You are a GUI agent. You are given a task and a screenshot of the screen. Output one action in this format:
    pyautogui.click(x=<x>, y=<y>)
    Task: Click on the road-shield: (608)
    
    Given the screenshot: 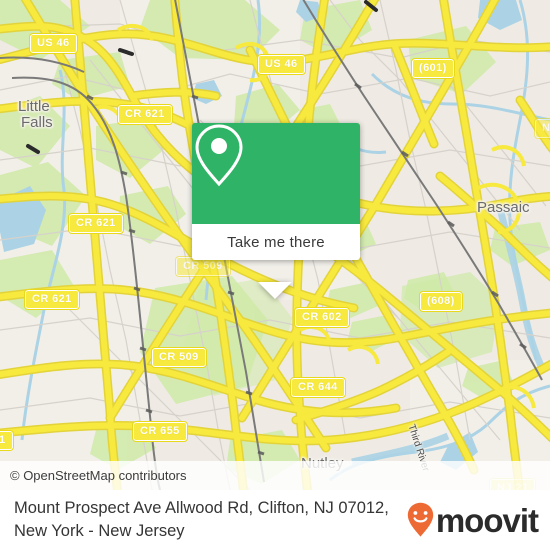 What is the action you would take?
    pyautogui.click(x=441, y=301)
    